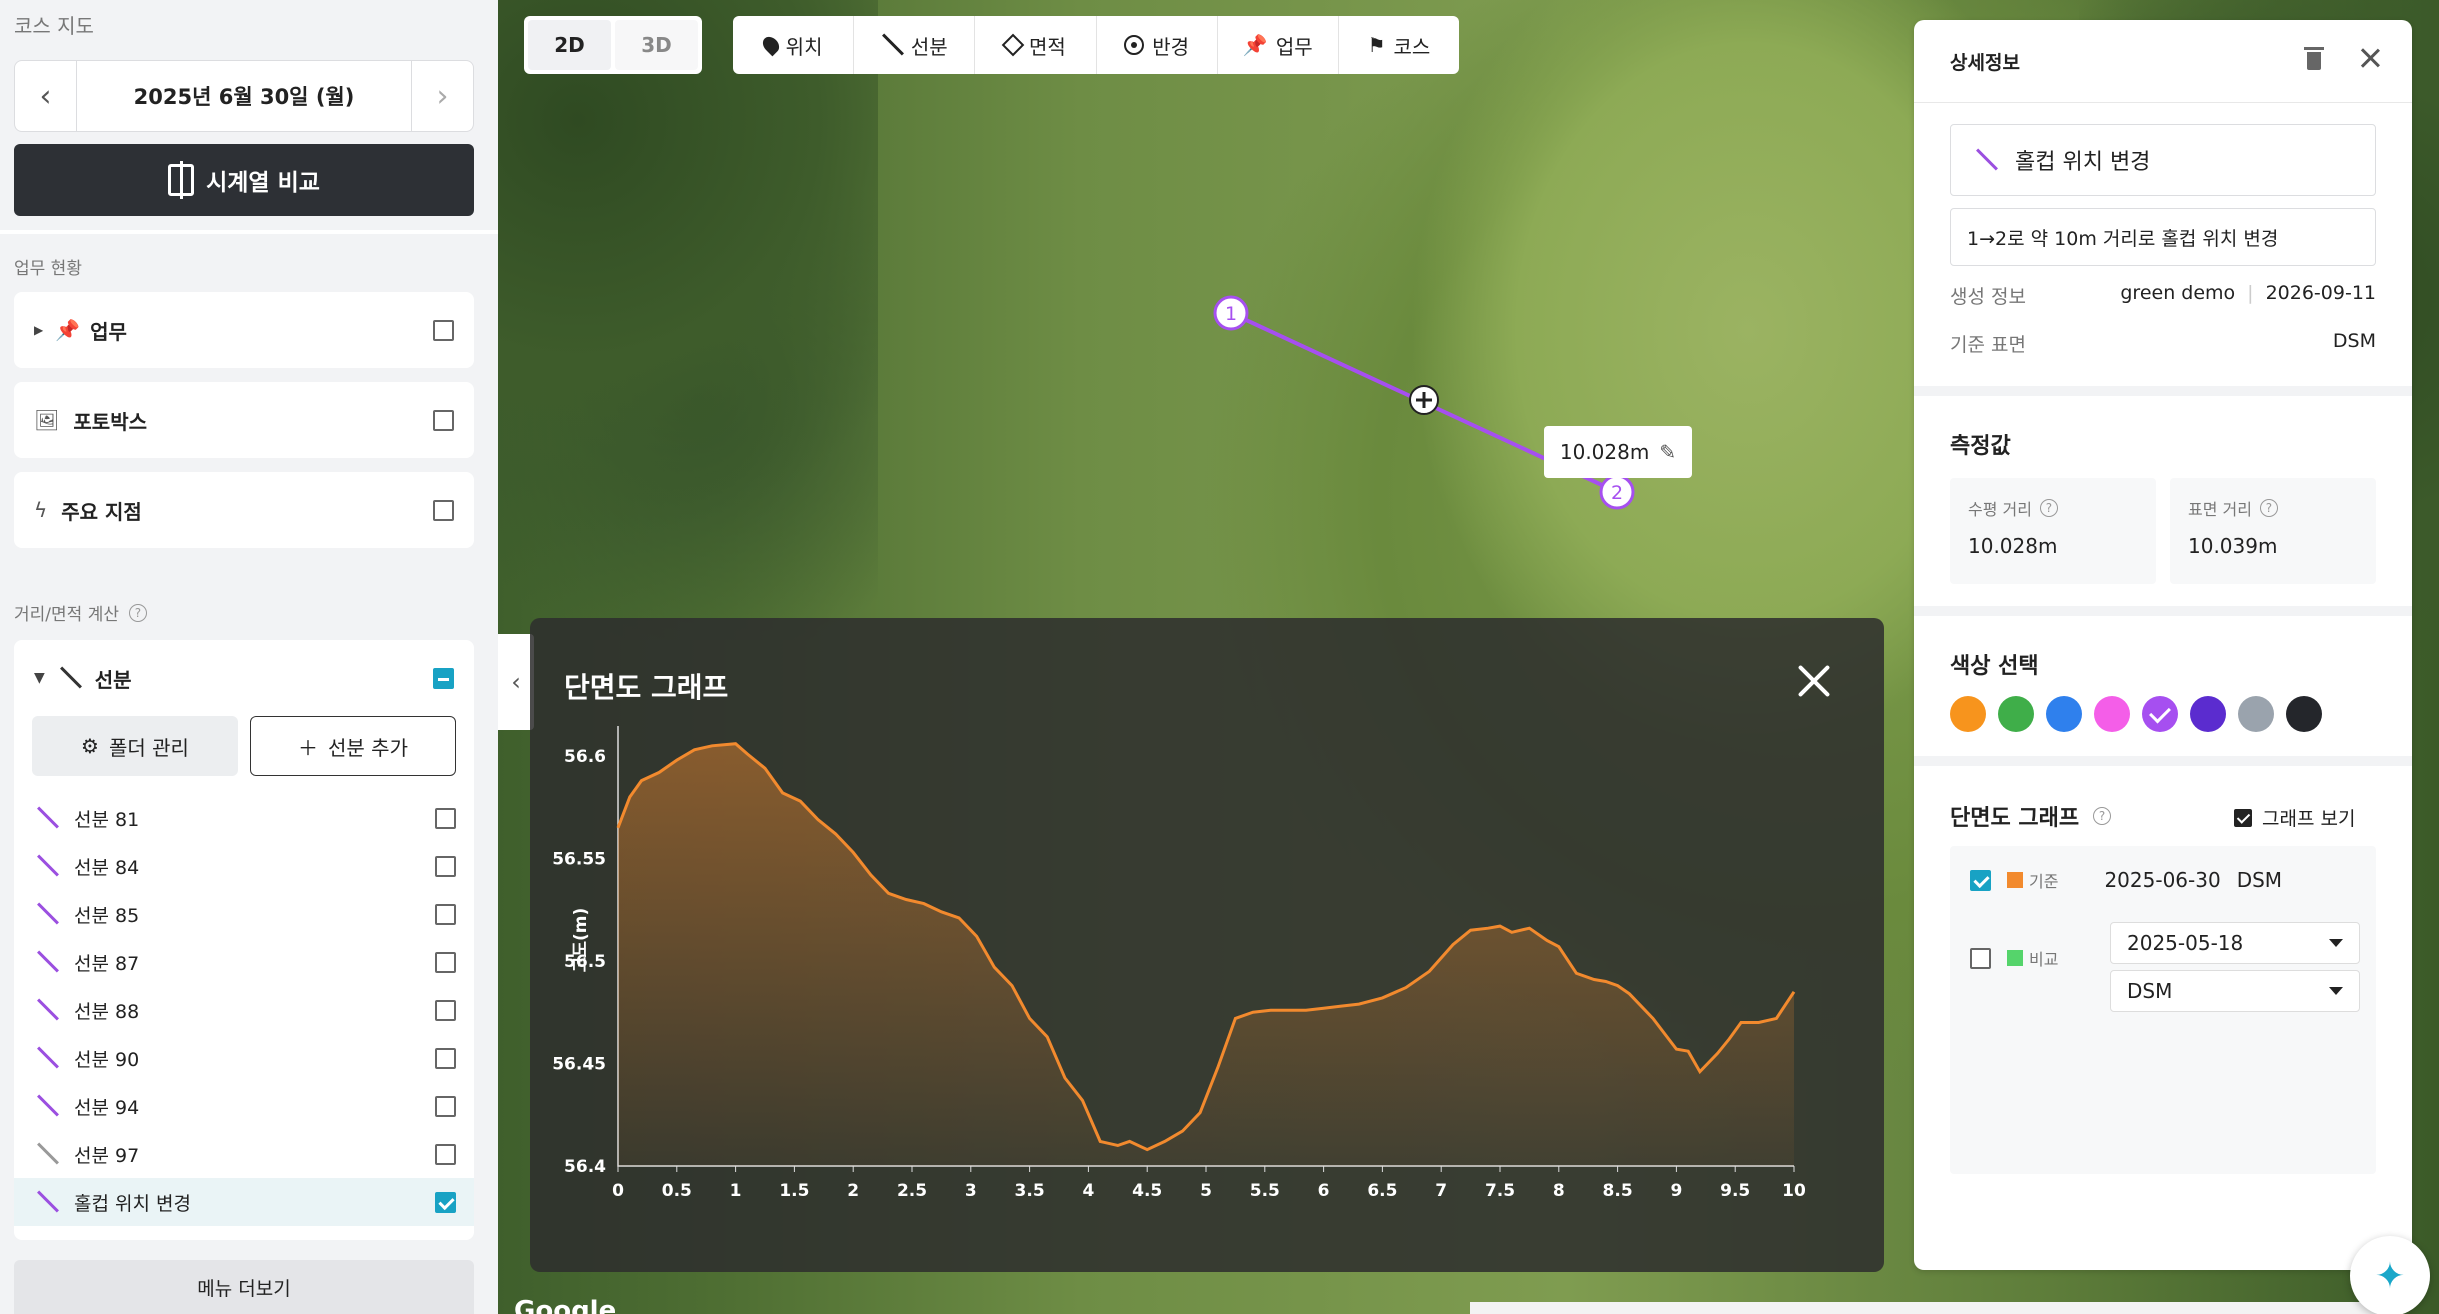  What do you see at coordinates (107, 867) in the screenshot?
I see `line-item-name: 선분 84` at bounding box center [107, 867].